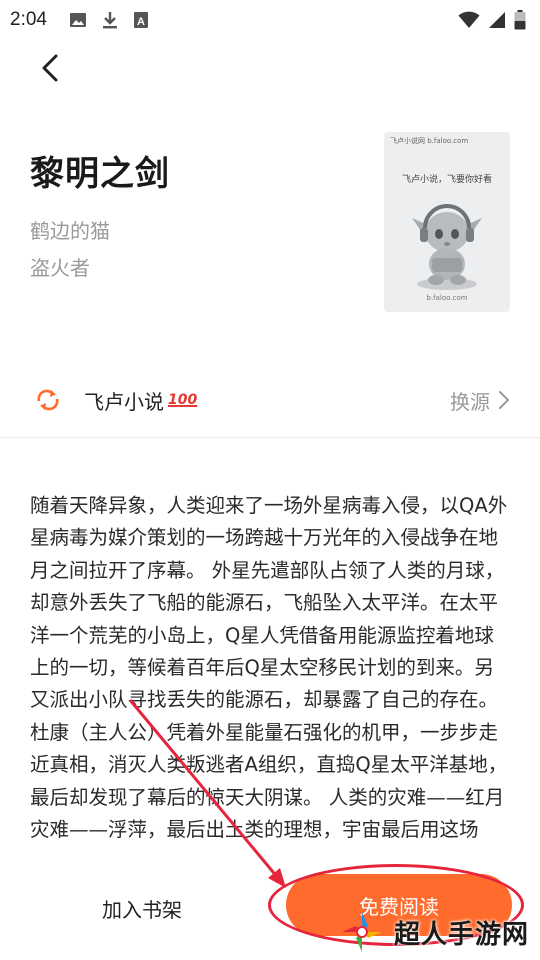 This screenshot has width=540, height=960. I want to click on status-bar: 2:04 A, so click(270, 20).